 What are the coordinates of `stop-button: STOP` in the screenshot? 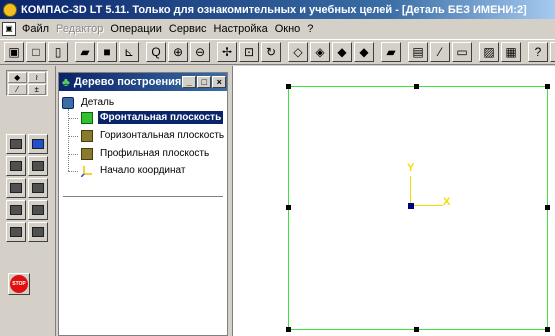 It's located at (19, 284).